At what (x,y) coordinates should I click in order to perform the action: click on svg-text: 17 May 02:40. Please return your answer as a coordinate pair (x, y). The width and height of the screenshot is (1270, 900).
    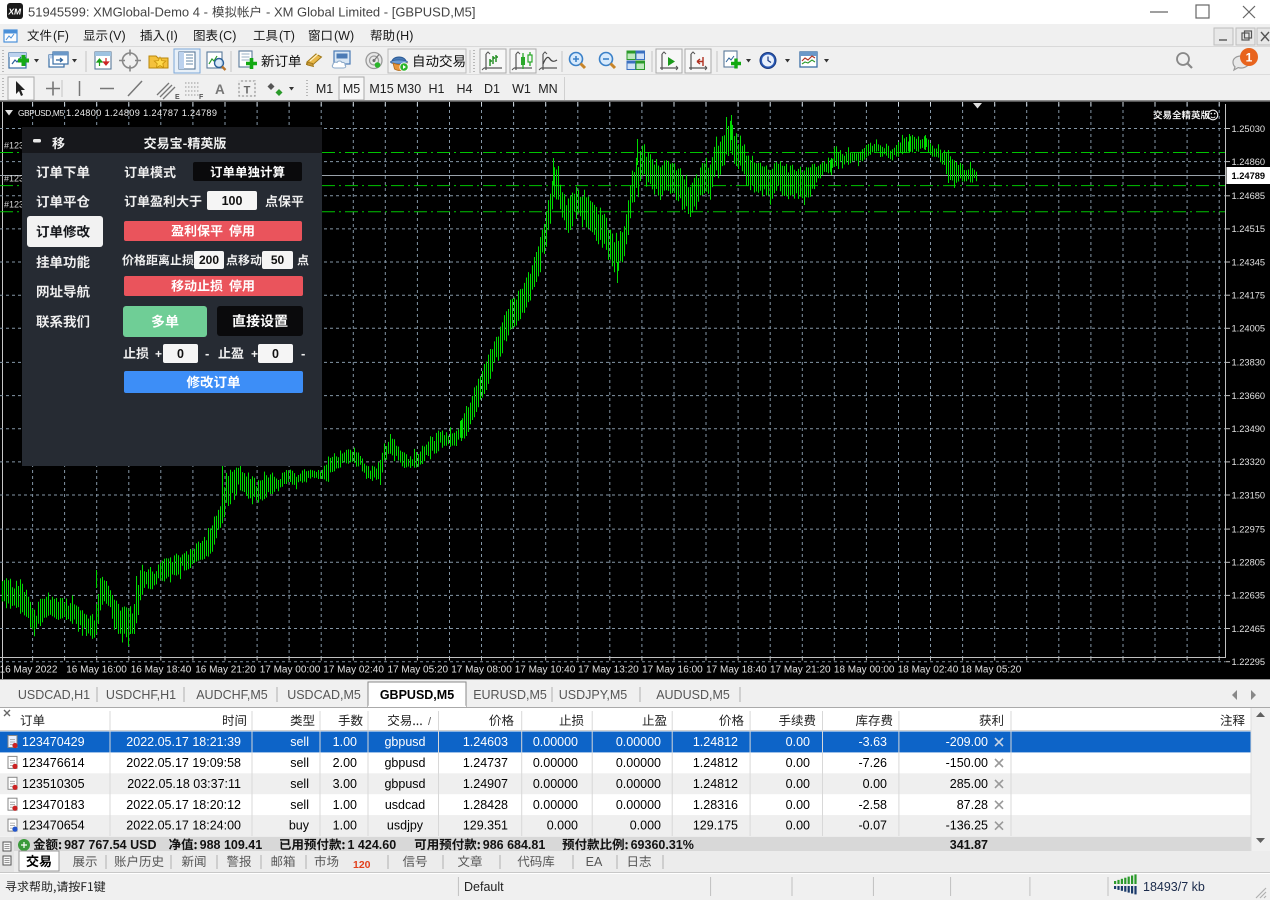
    Looking at the image, I should click on (353, 670).